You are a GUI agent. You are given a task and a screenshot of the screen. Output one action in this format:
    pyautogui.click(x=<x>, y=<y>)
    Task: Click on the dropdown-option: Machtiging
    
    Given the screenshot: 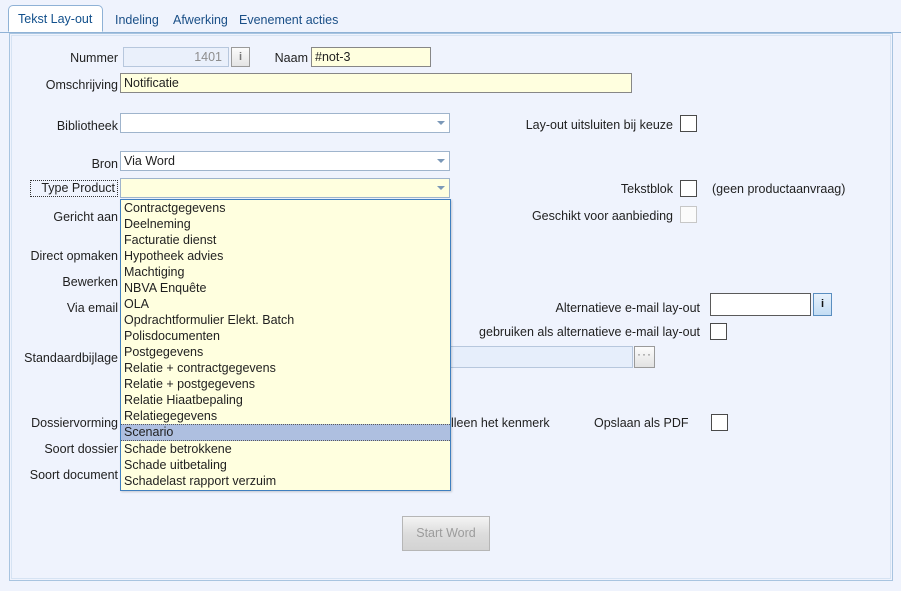 What is the action you would take?
    pyautogui.click(x=285, y=272)
    